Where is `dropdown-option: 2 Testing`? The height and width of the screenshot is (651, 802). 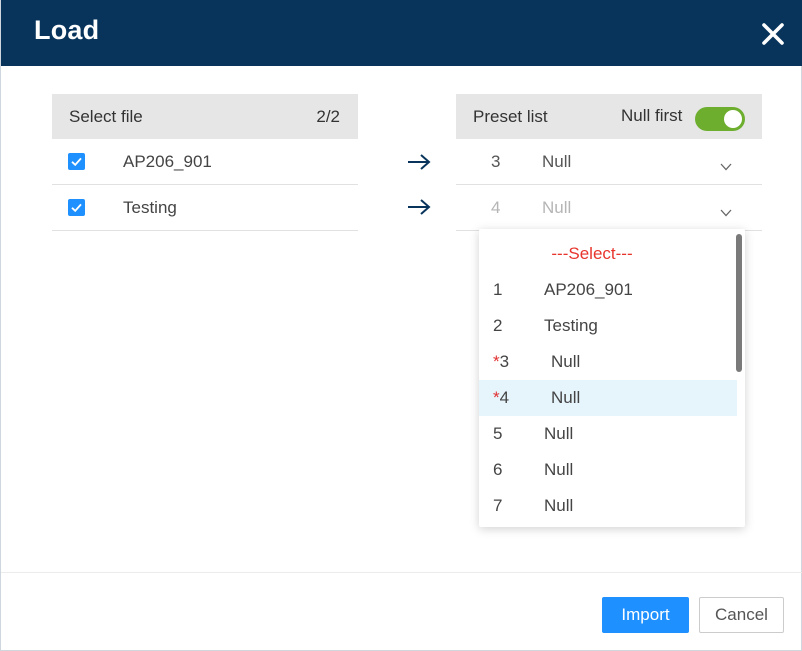 dropdown-option: 2 Testing is located at coordinates (608, 326).